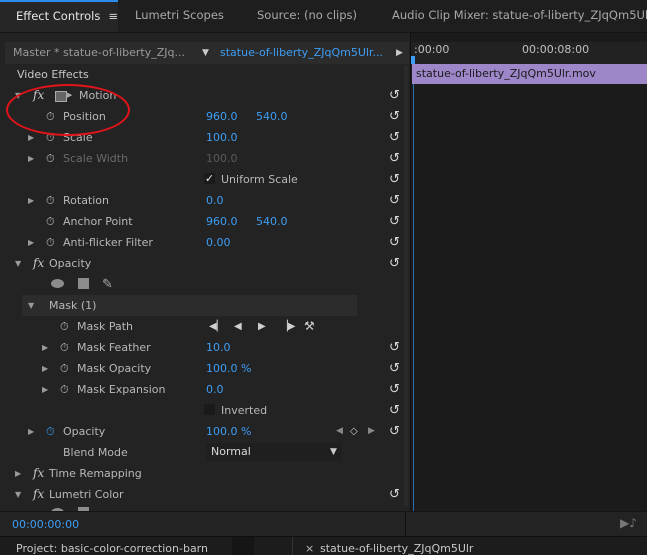 This screenshot has width=647, height=555. I want to click on position-y-value: 540.0, so click(272, 116).